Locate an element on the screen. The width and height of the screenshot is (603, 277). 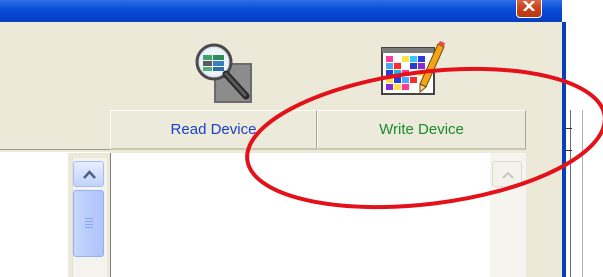
write-device-column-header: Write Device is located at coordinates (421, 130).